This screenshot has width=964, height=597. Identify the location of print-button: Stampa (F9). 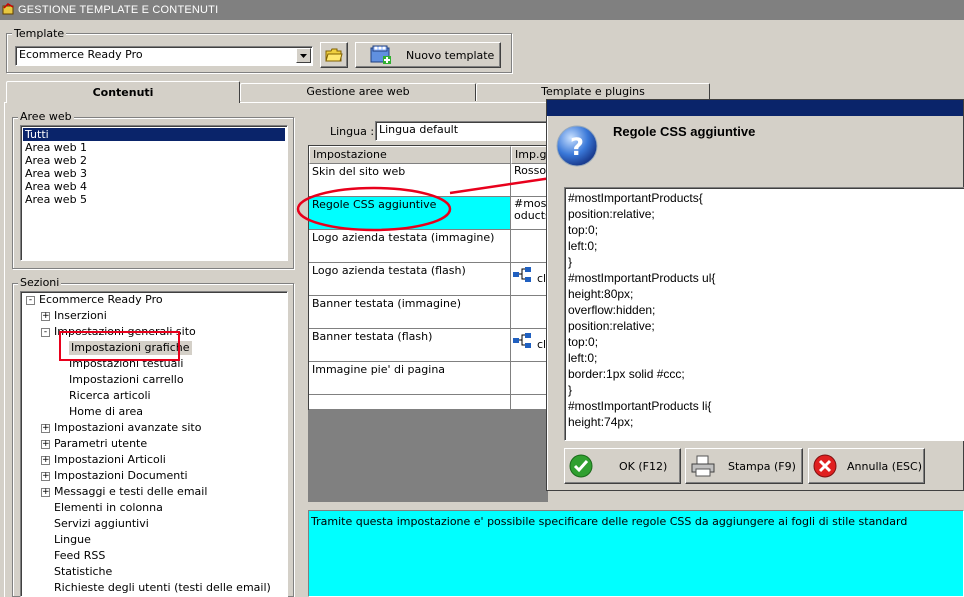
(744, 466).